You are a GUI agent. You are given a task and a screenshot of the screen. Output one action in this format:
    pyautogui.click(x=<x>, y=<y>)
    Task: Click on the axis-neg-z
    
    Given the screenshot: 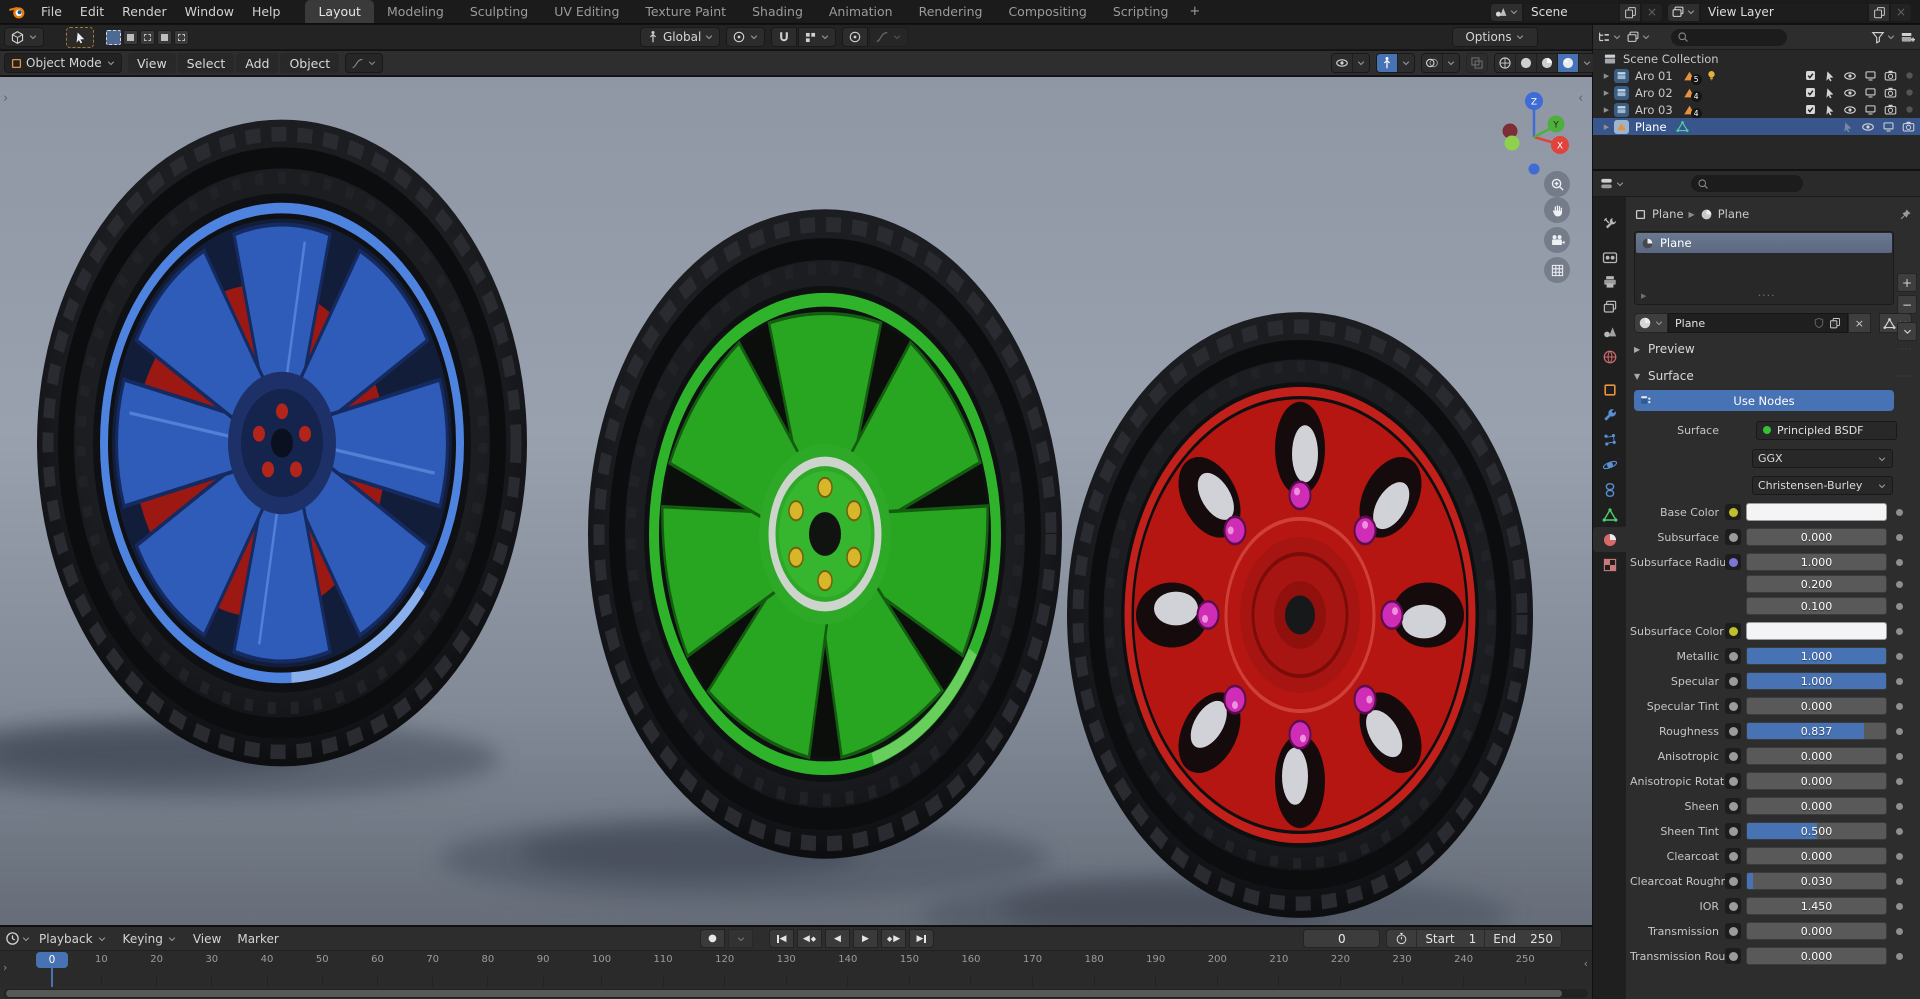 What is the action you would take?
    pyautogui.click(x=1534, y=169)
    